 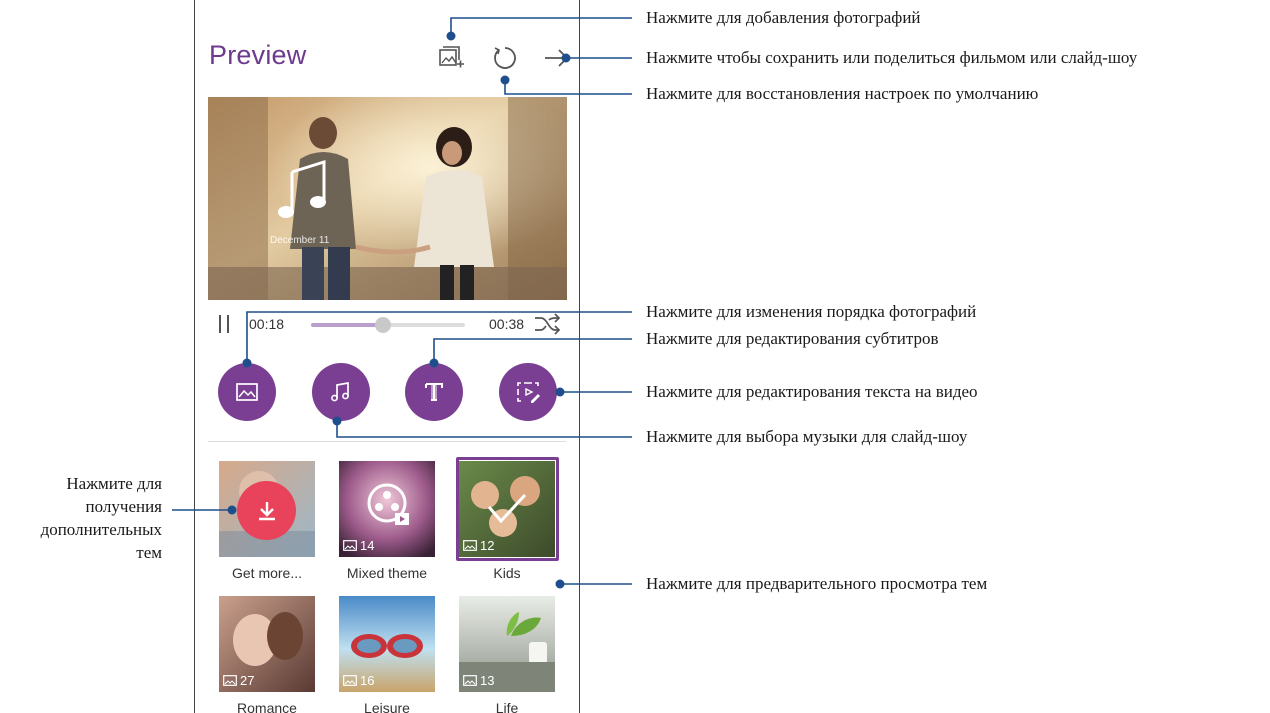 I want to click on callout-add-photos: Нажмите для добавления фотографий, so click(x=783, y=17).